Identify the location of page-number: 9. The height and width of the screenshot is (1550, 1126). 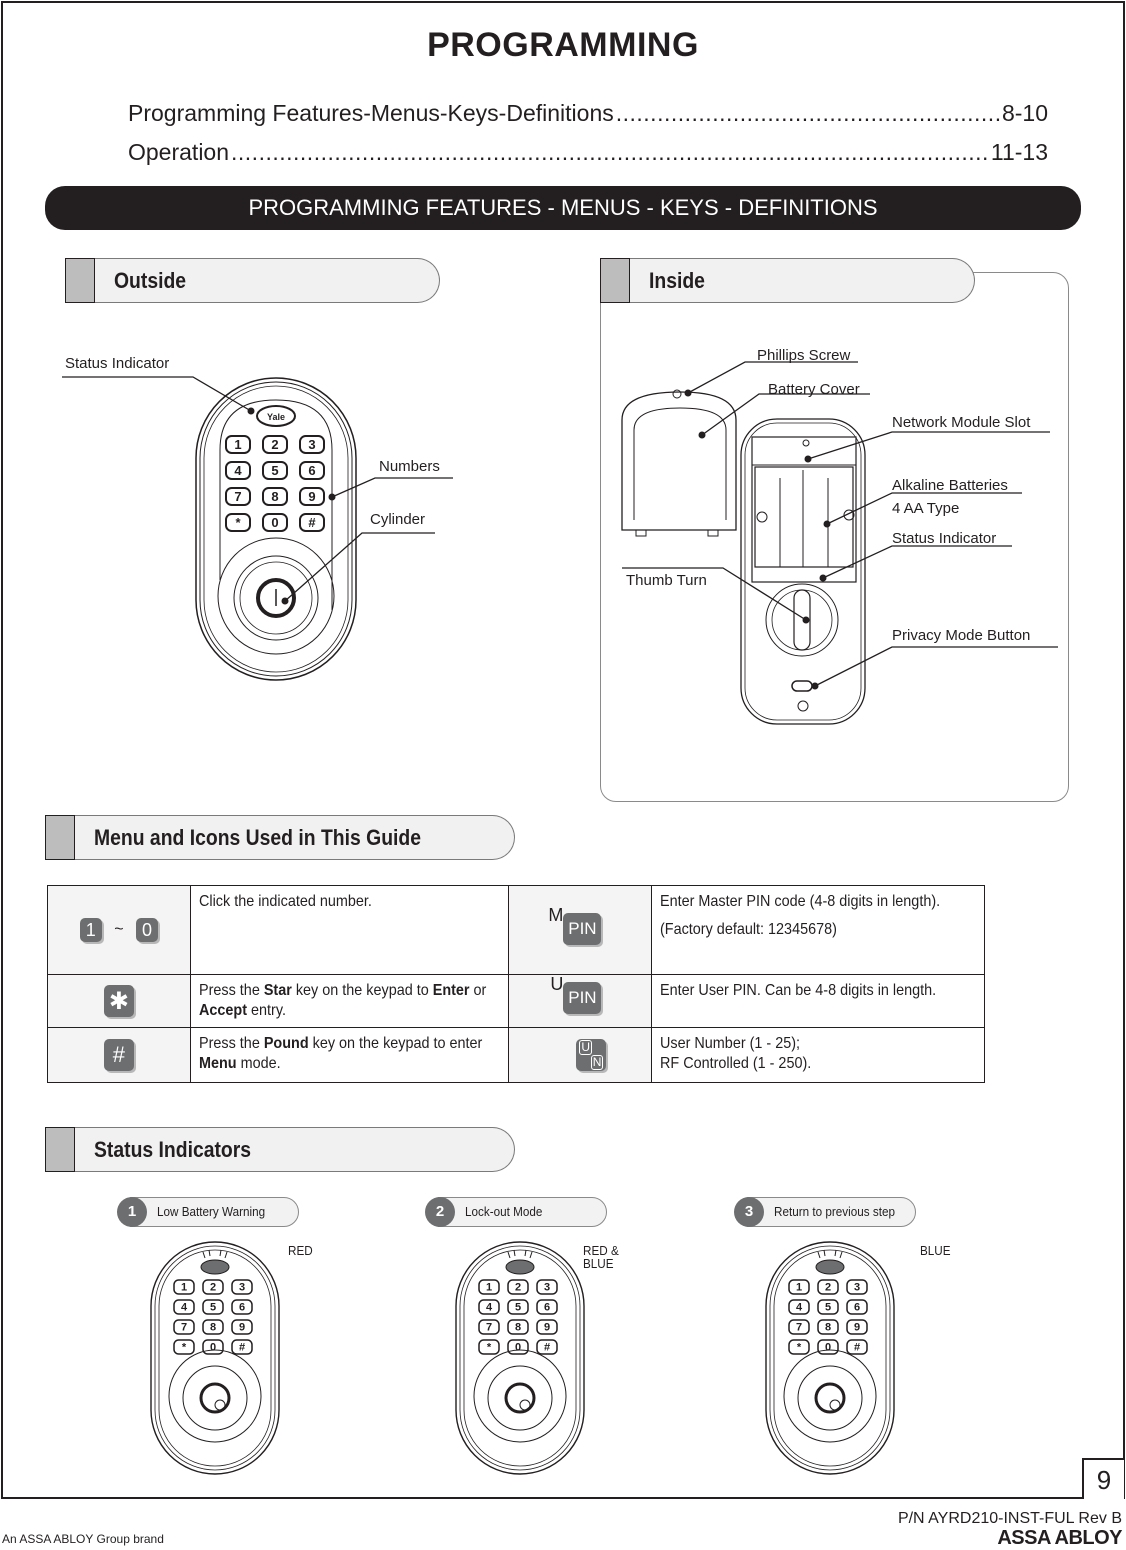
(1103, 1478).